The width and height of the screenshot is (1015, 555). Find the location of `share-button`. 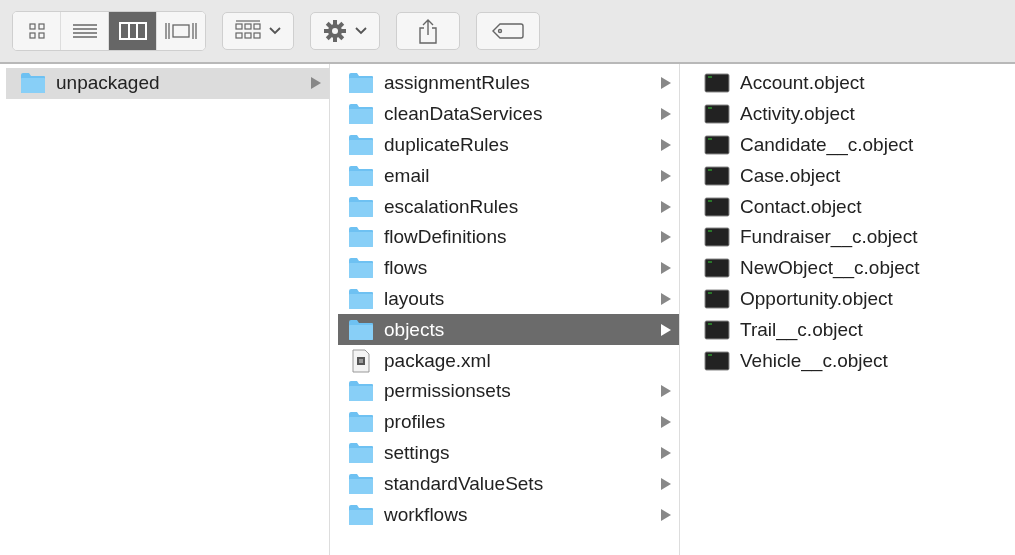

share-button is located at coordinates (428, 31).